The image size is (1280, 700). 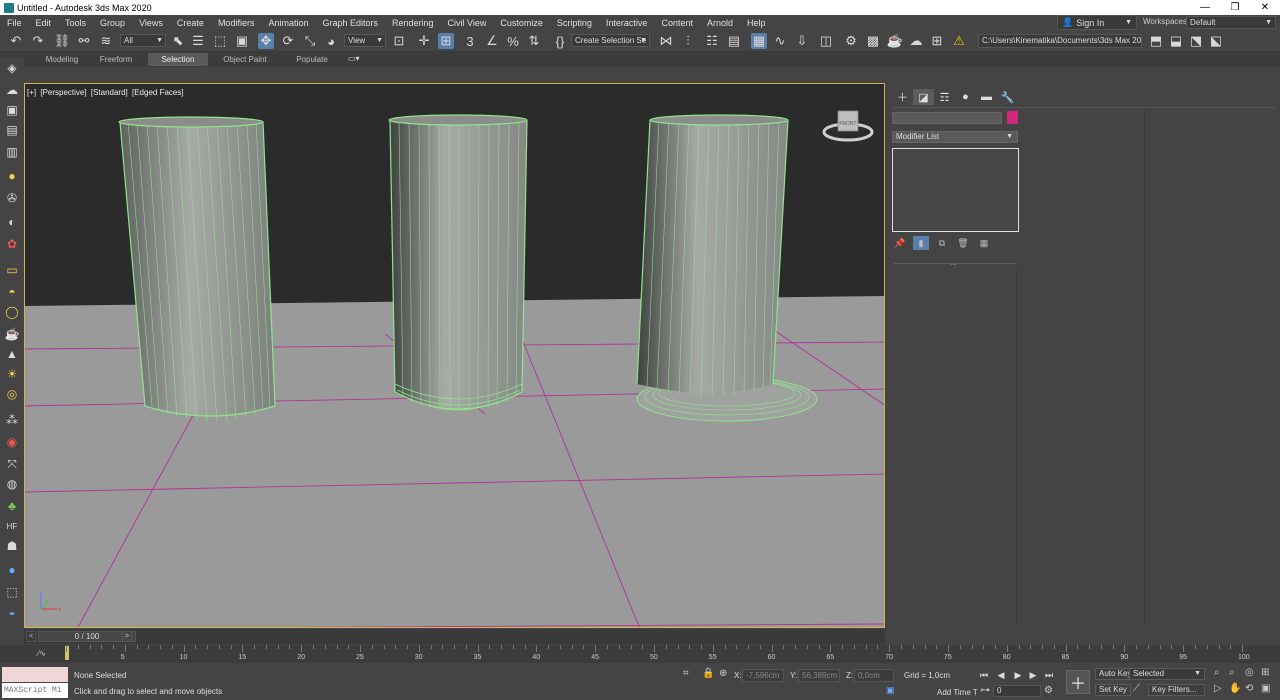 What do you see at coordinates (560, 41) in the screenshot?
I see `edit-named-selection-icon: {}` at bounding box center [560, 41].